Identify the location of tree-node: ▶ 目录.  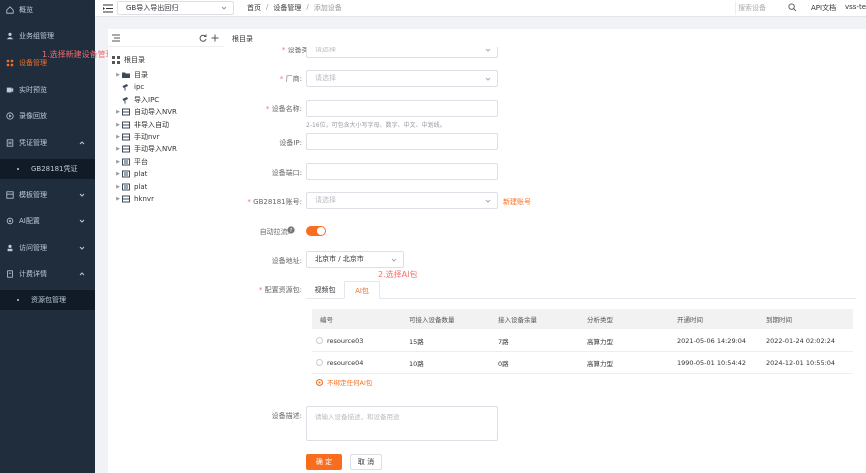
(131, 75).